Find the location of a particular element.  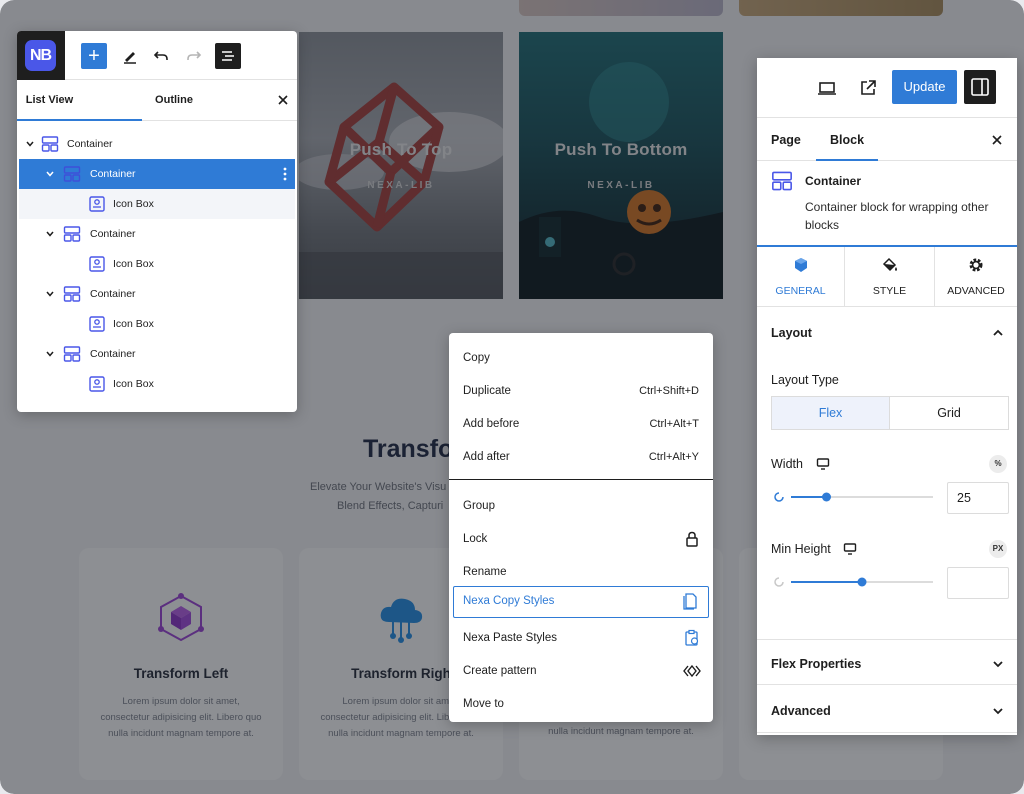

document-overview-button is located at coordinates (228, 56).